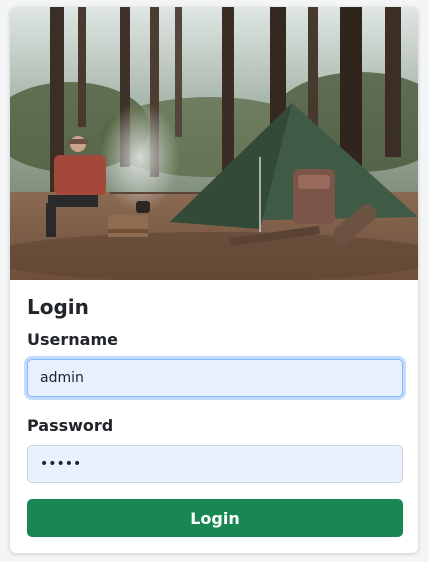  Describe the element at coordinates (215, 518) in the screenshot. I see `login-button: Login` at that location.